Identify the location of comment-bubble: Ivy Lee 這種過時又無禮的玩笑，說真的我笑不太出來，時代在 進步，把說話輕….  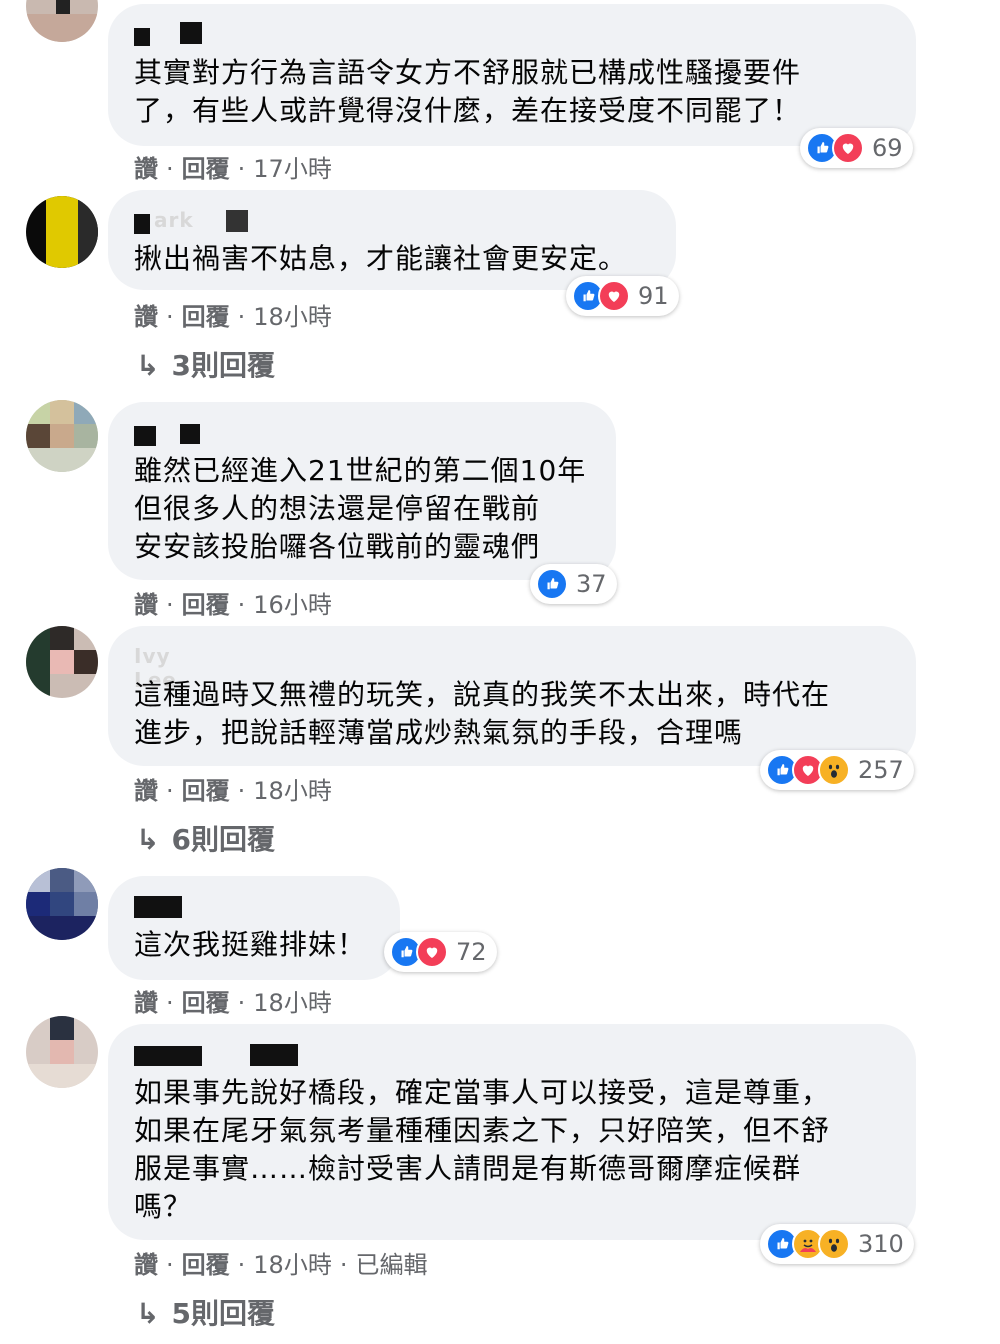
(512, 696).